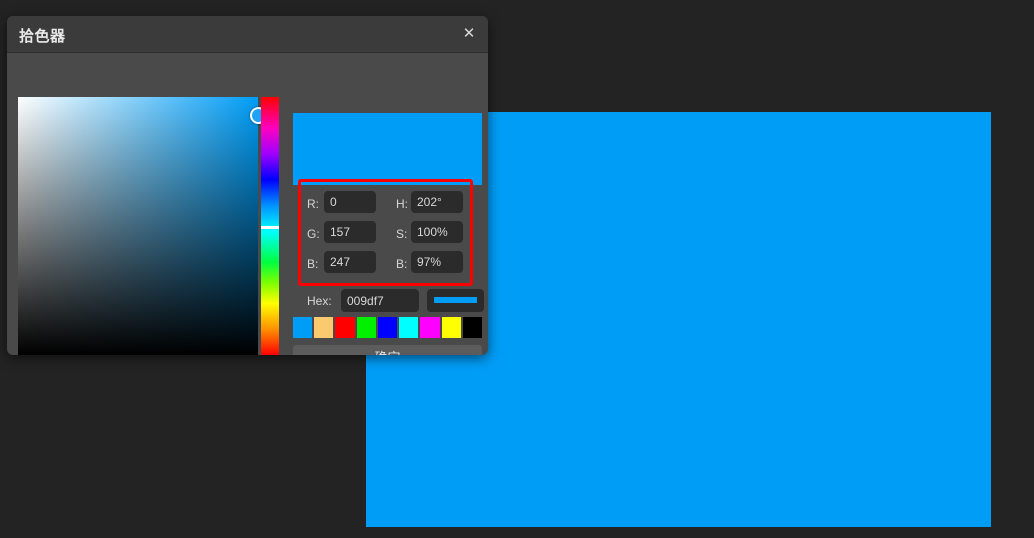  Describe the element at coordinates (313, 204) in the screenshot. I see `field-label-r: R:` at that location.